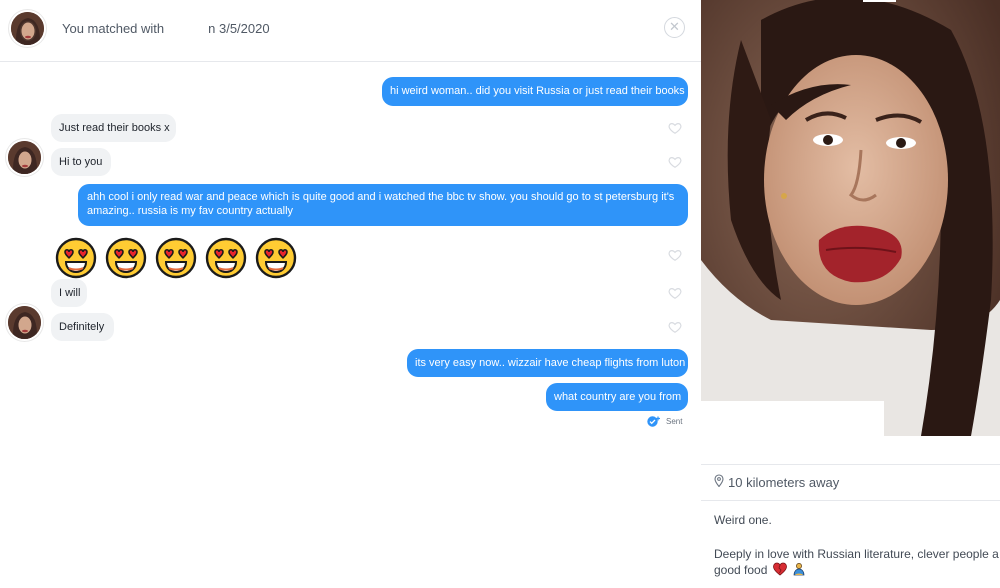  I want to click on message-incoming: Definitely, so click(82, 327).